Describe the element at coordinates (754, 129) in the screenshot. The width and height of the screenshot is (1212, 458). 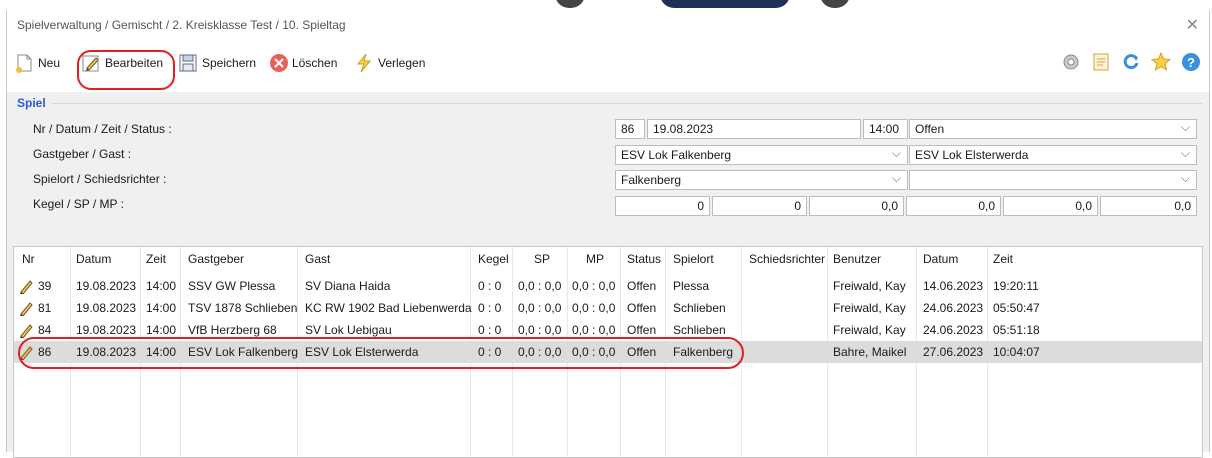
I see `date-field: 19.08.2023` at that location.